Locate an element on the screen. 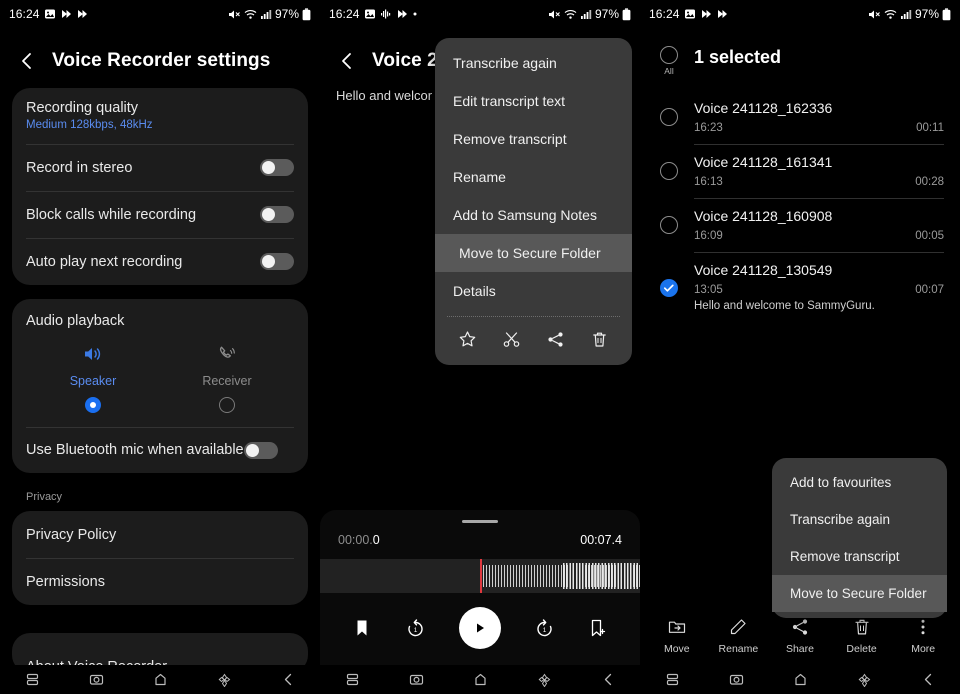  block-calls-row: Block calls while recording is located at coordinates (160, 214).